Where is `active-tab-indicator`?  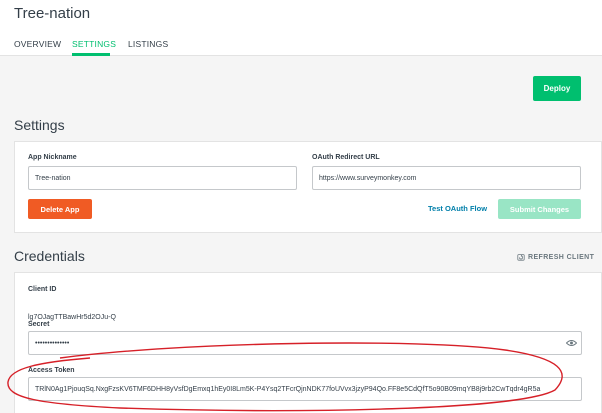
active-tab-indicator is located at coordinates (91, 54).